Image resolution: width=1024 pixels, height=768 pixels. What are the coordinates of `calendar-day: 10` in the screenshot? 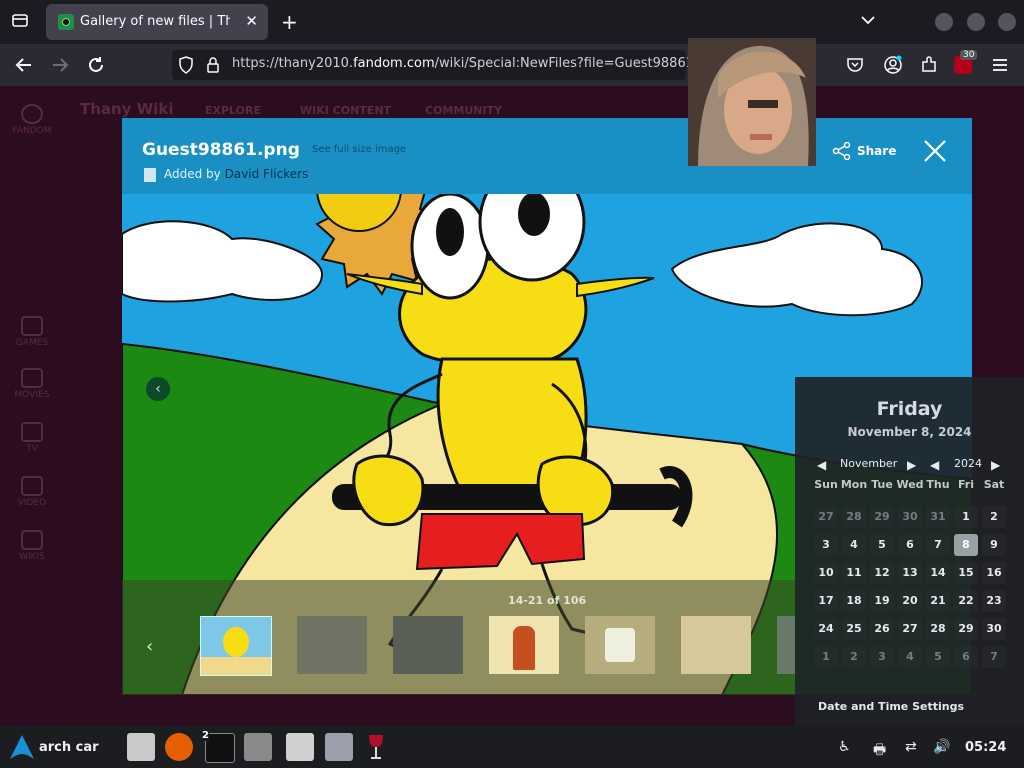 It's located at (826, 573).